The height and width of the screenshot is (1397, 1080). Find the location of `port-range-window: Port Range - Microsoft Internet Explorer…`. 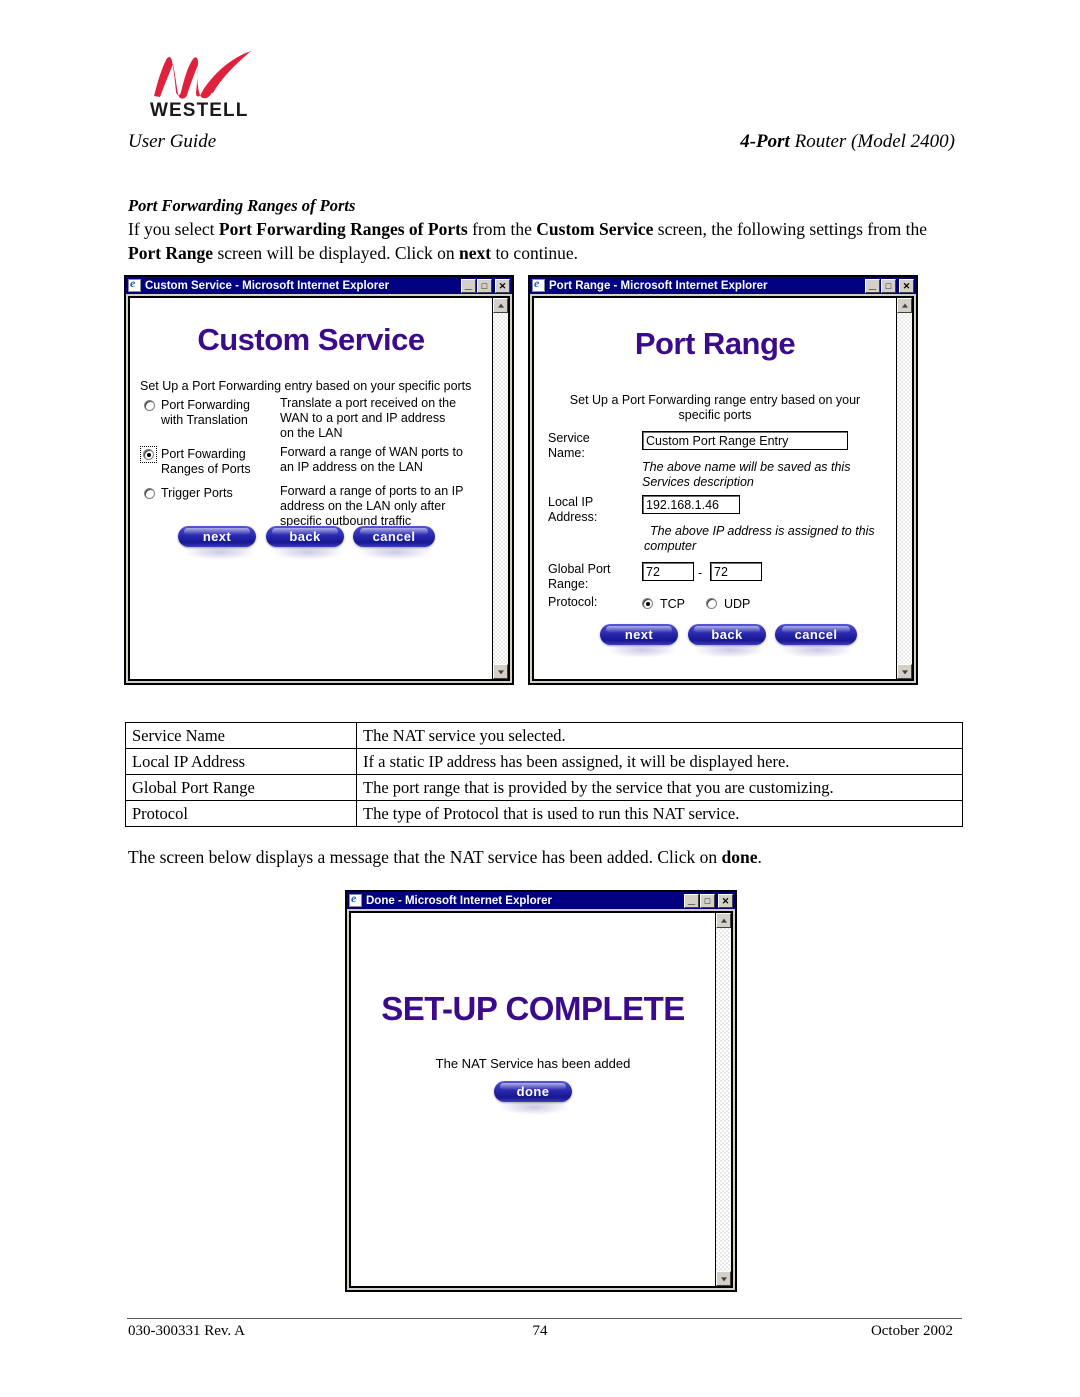

port-range-window: Port Range - Microsoft Internet Explorer… is located at coordinates (723, 480).